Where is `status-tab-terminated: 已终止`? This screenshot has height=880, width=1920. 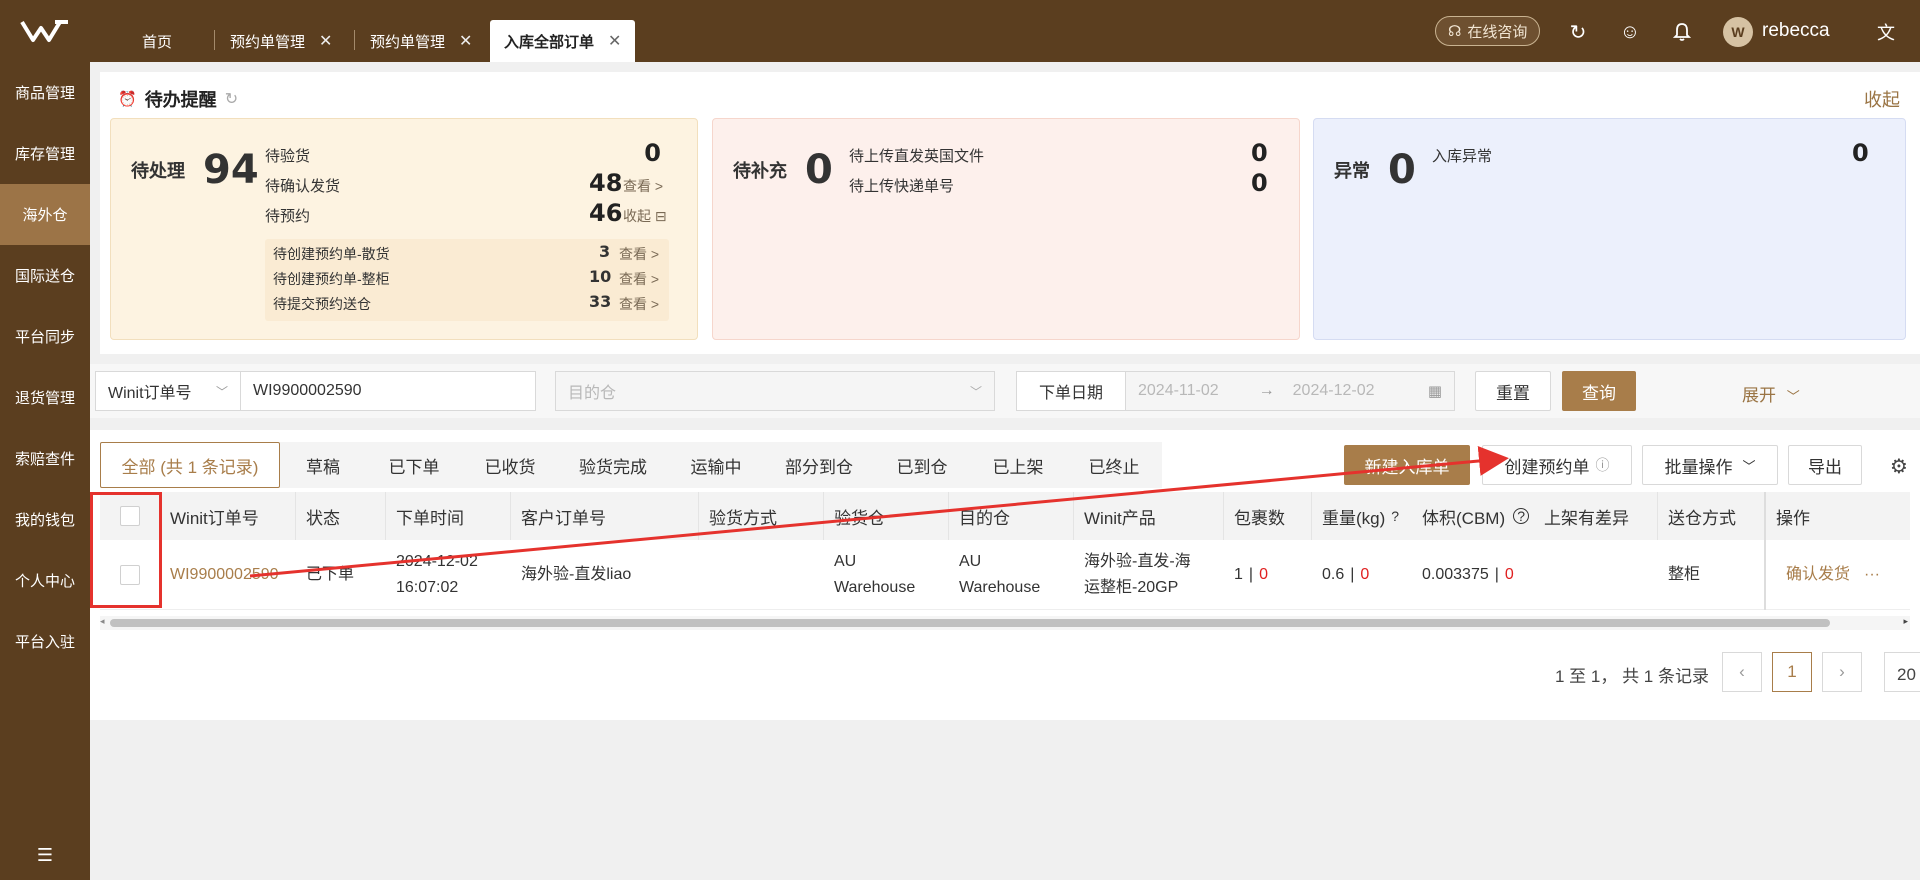 status-tab-terminated: 已终止 is located at coordinates (1114, 465).